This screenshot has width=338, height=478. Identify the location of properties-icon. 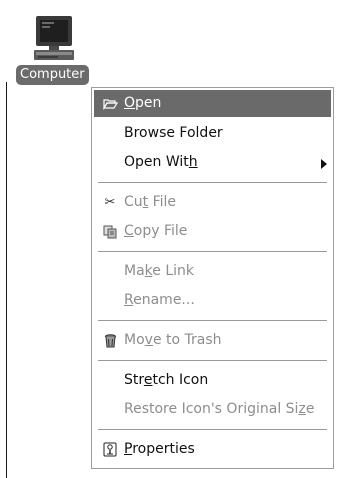
(110, 449).